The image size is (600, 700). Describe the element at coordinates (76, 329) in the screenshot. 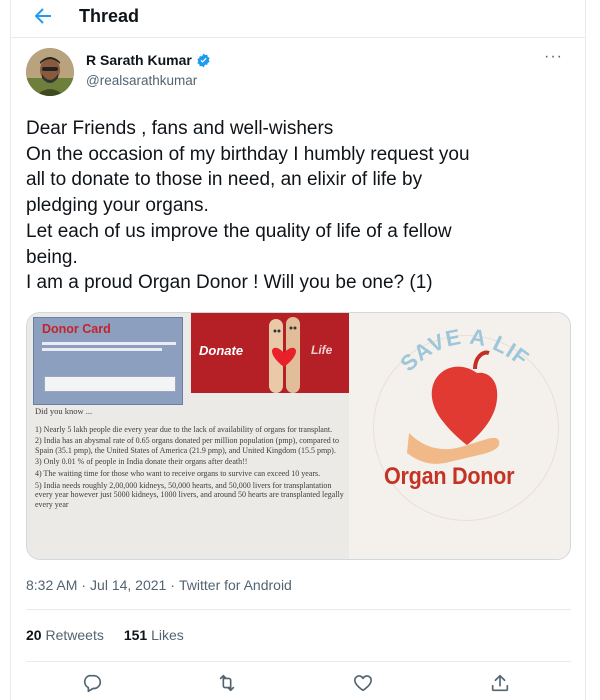

I see `donor-card-title: Donor Card` at that location.